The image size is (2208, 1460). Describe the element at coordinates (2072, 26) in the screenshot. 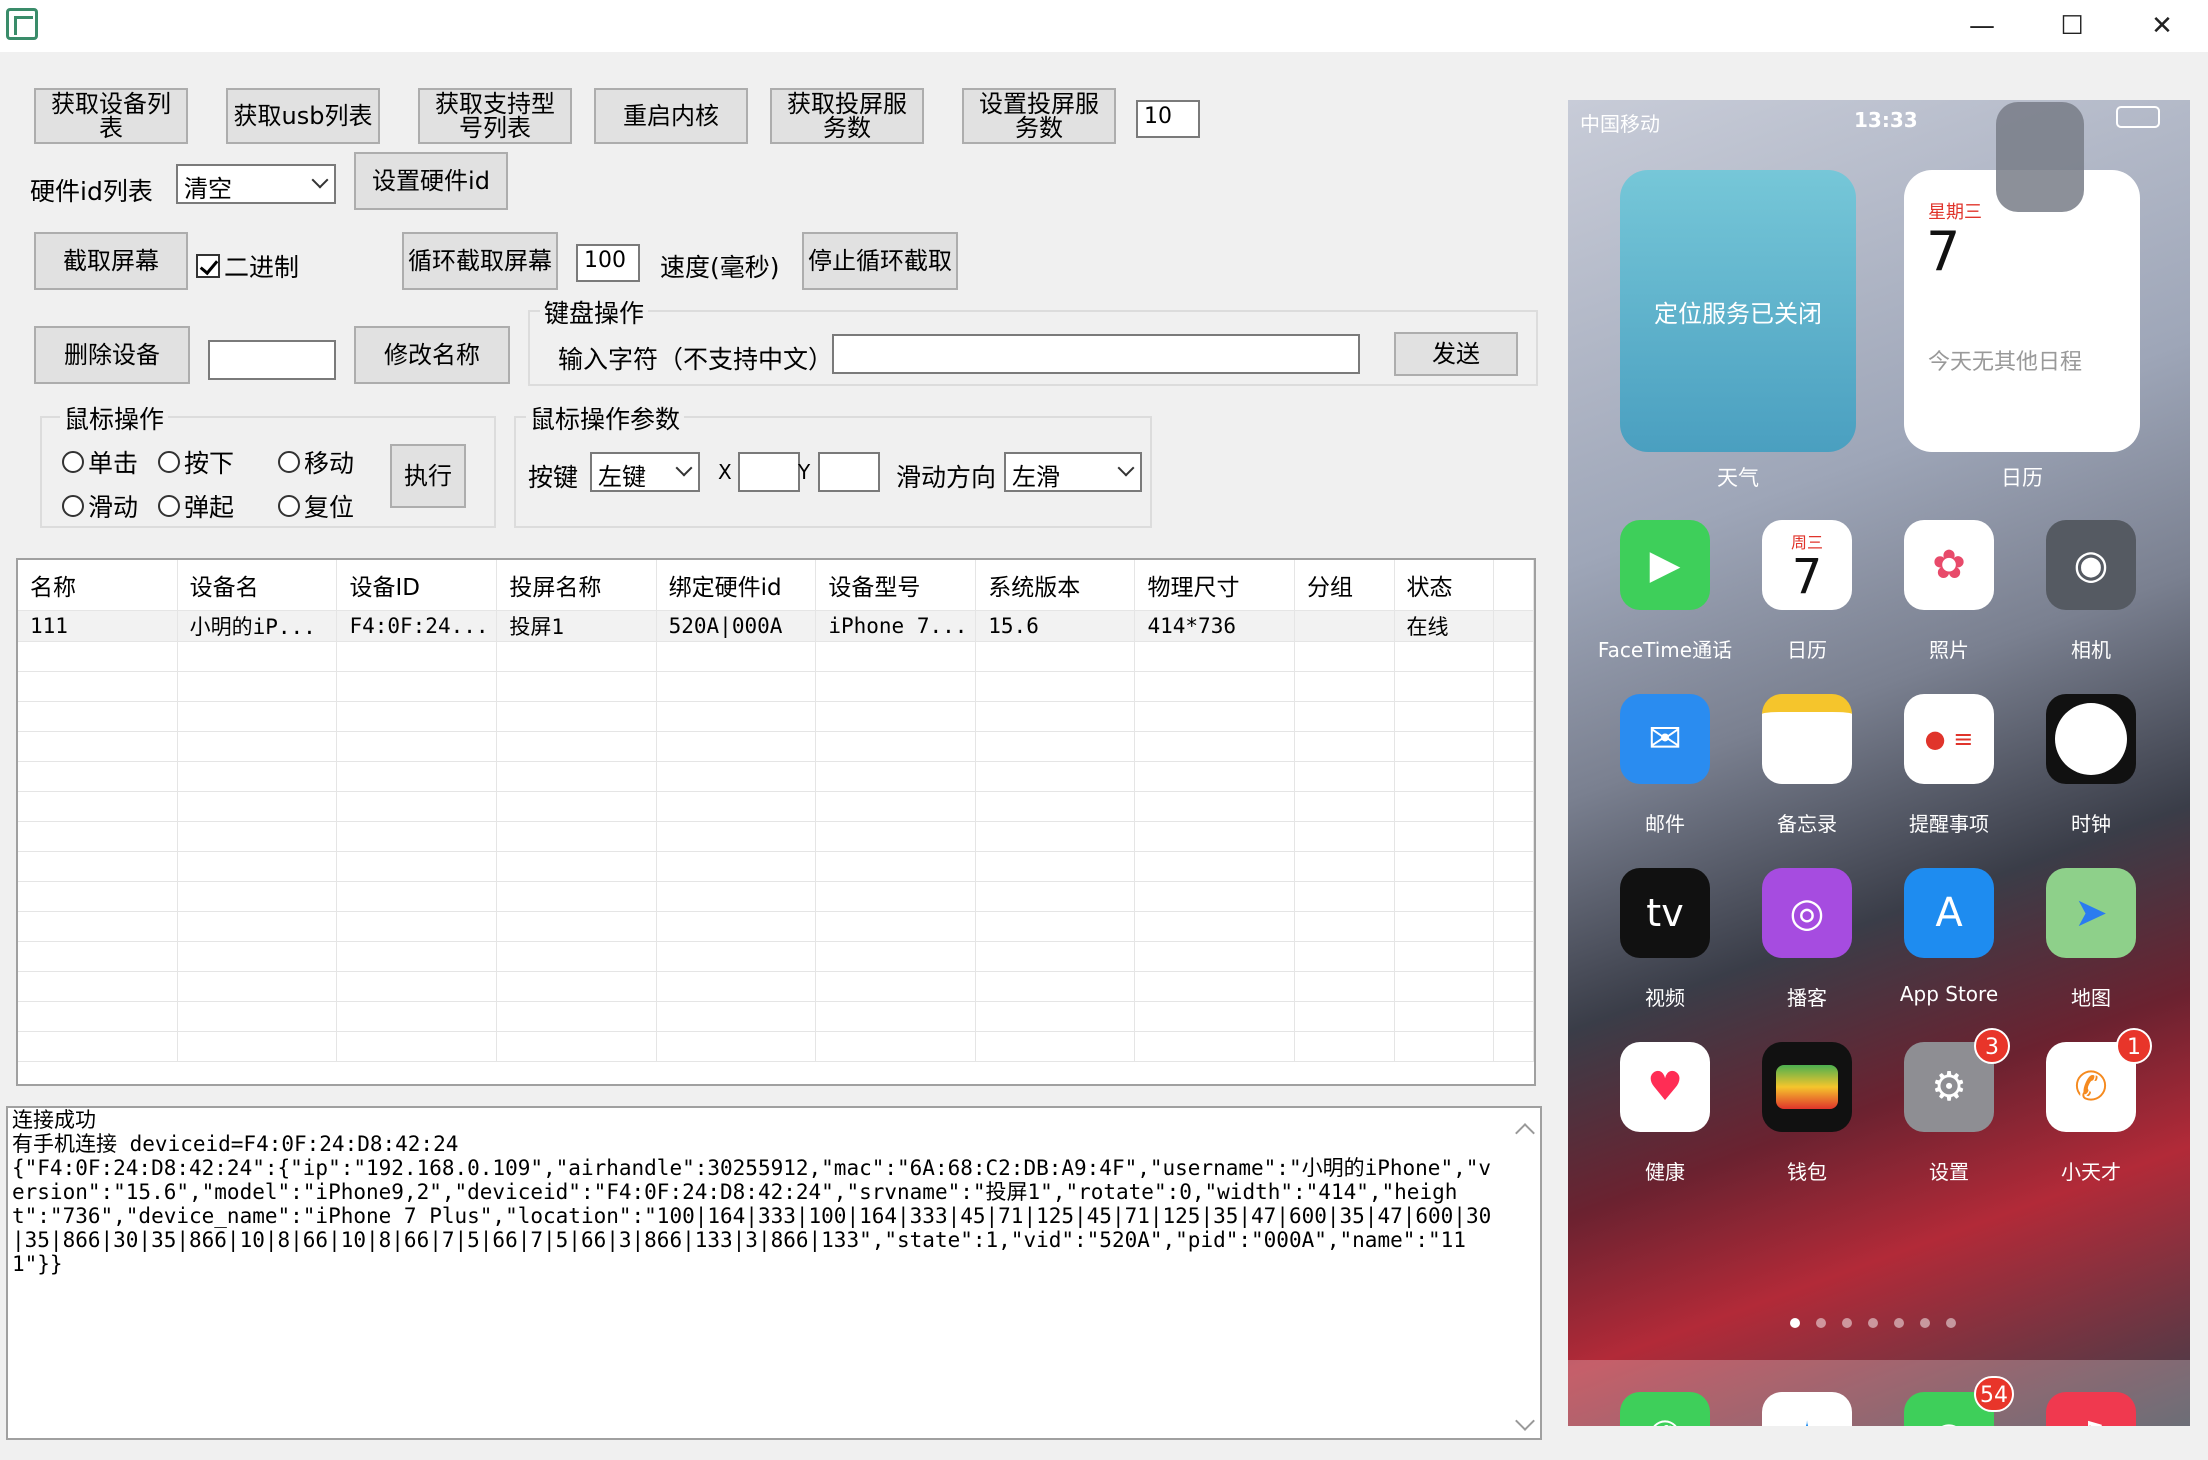

I see `maximize-button: ☐` at that location.